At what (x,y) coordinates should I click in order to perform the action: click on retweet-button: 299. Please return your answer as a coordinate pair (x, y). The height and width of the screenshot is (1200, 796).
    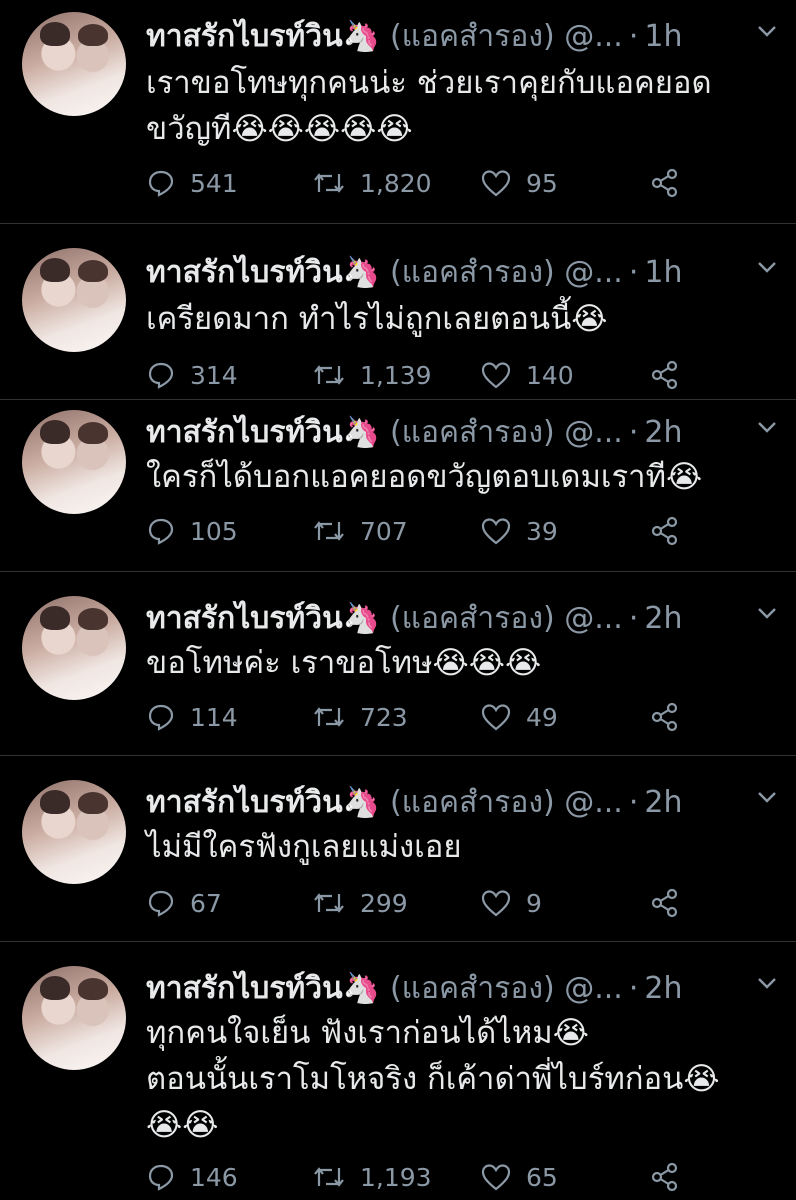
    Looking at the image, I should click on (360, 903).